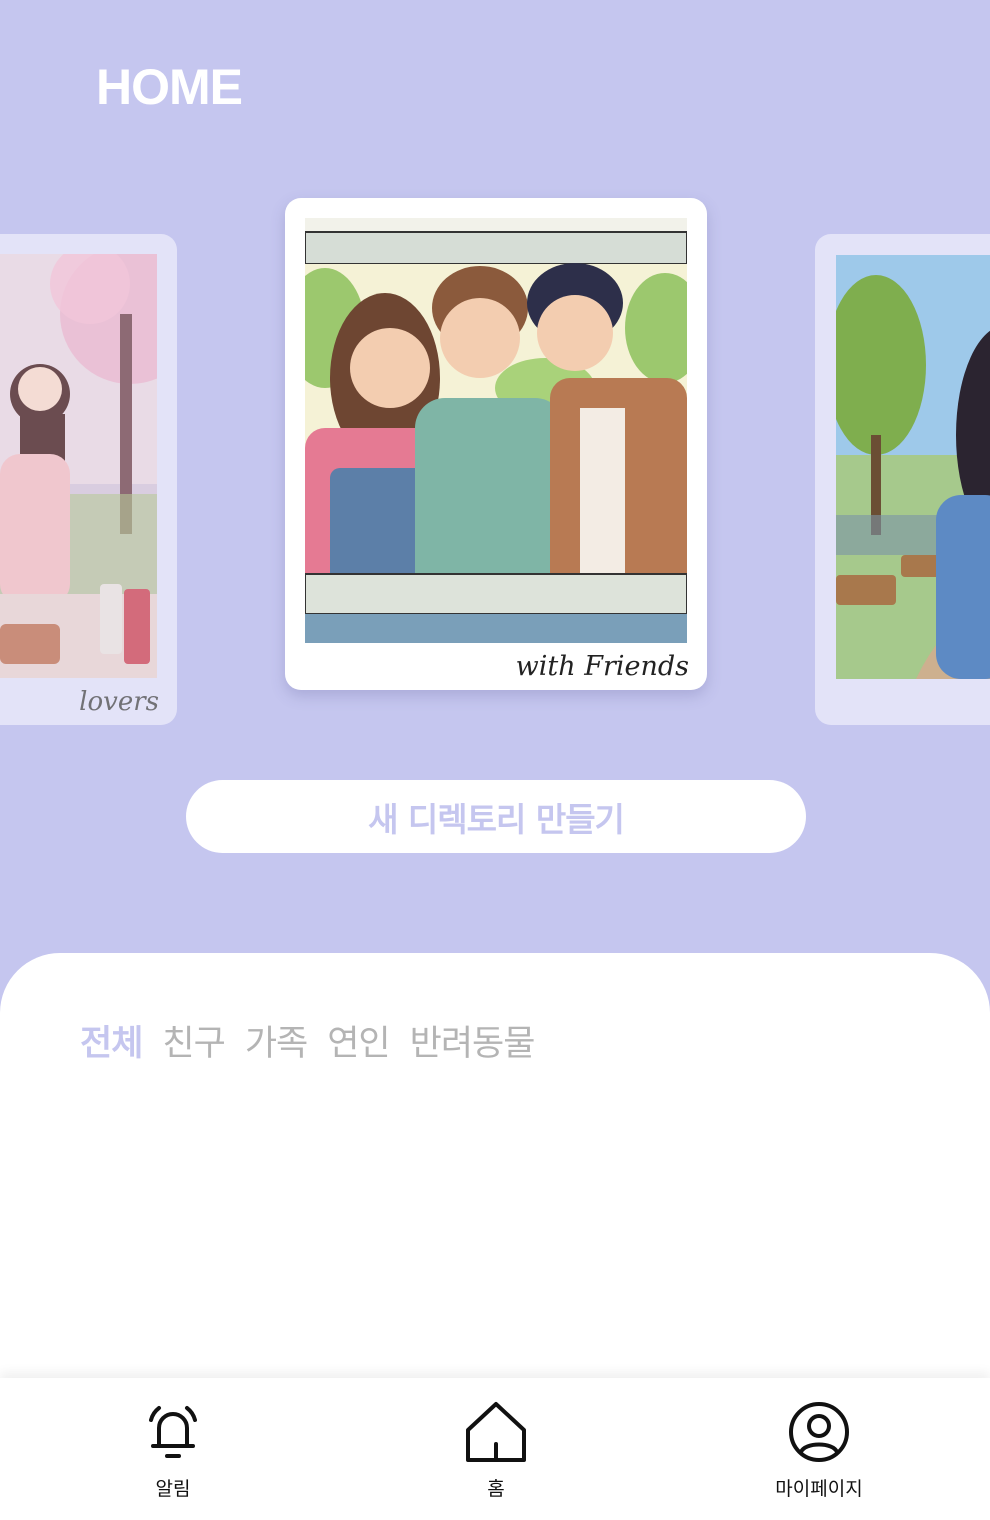 This screenshot has height=1520, width=990. Describe the element at coordinates (169, 87) in the screenshot. I see `page-title: HOME` at that location.